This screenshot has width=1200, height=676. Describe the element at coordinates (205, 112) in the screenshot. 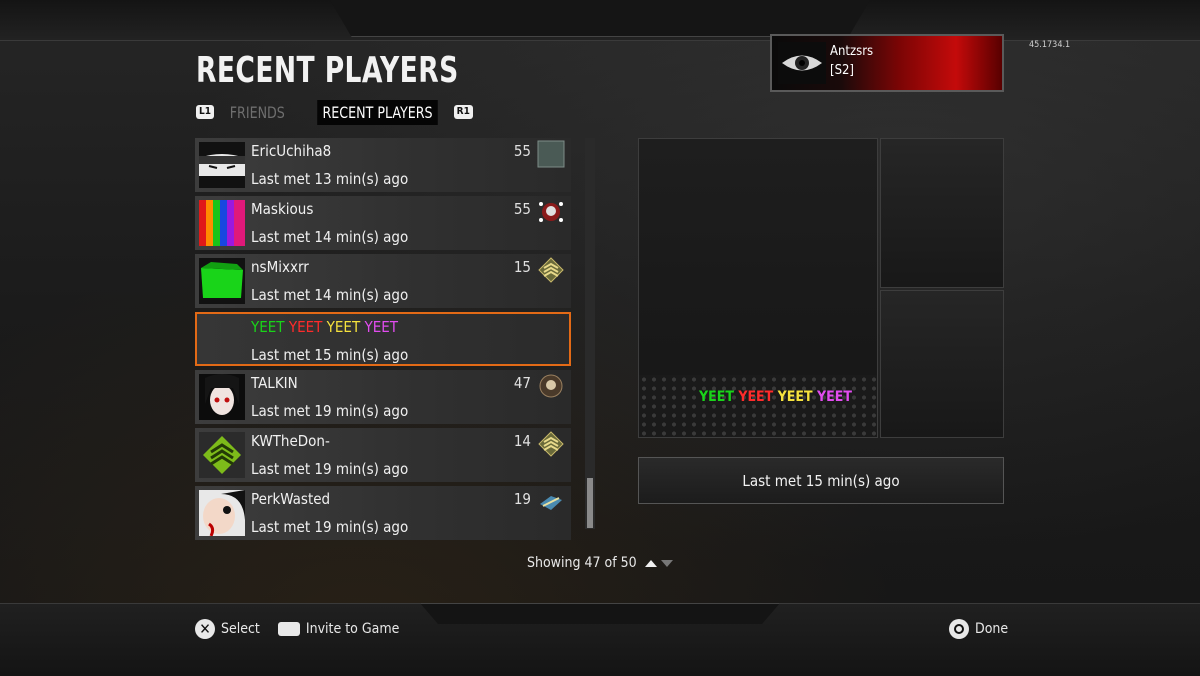

I see `l1-button-icon: L1` at that location.